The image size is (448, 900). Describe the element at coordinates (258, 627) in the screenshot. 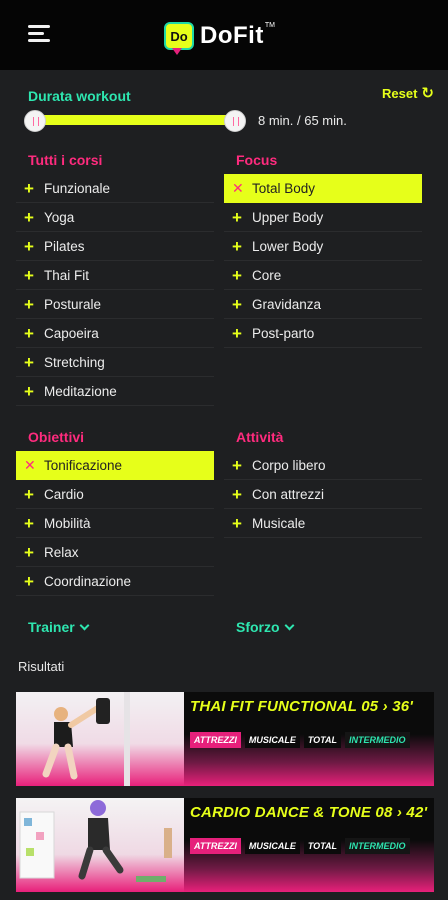

I see `sforzo-label: Sforzo` at that location.